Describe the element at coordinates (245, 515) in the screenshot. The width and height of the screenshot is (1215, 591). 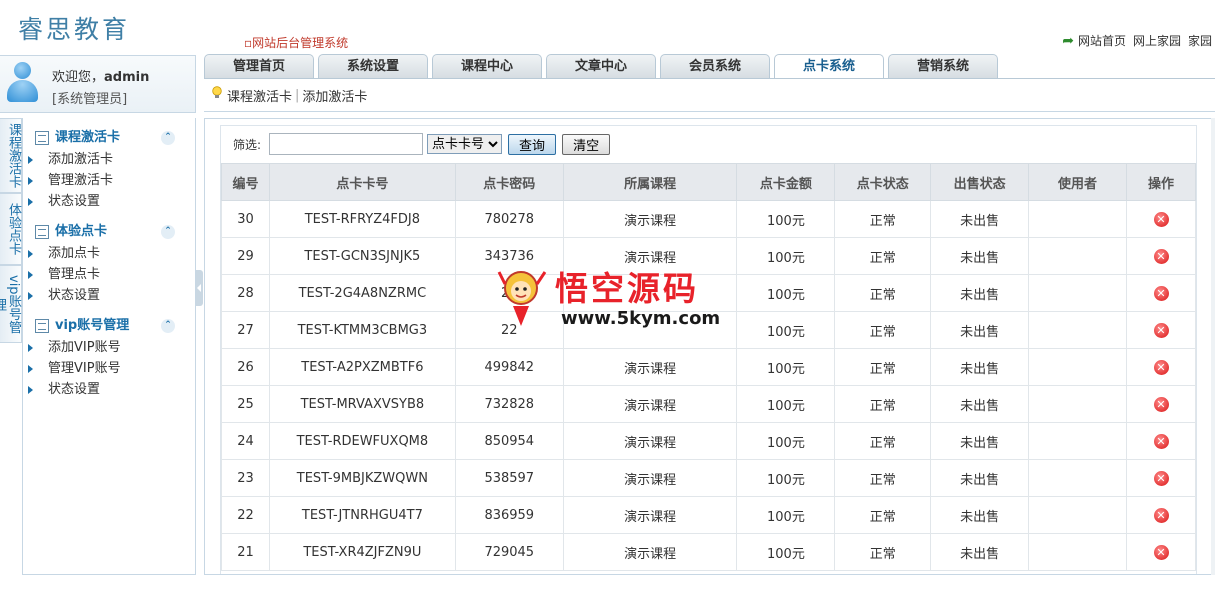
I see `cell-id: 22` at that location.